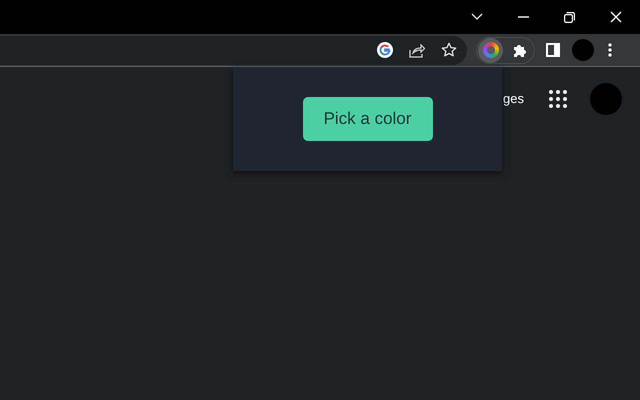  What do you see at coordinates (449, 50) in the screenshot?
I see `star-icon` at bounding box center [449, 50].